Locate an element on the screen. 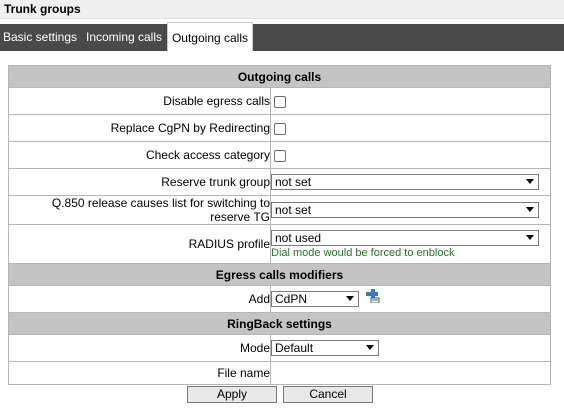  add-modifier-icon is located at coordinates (373, 296).